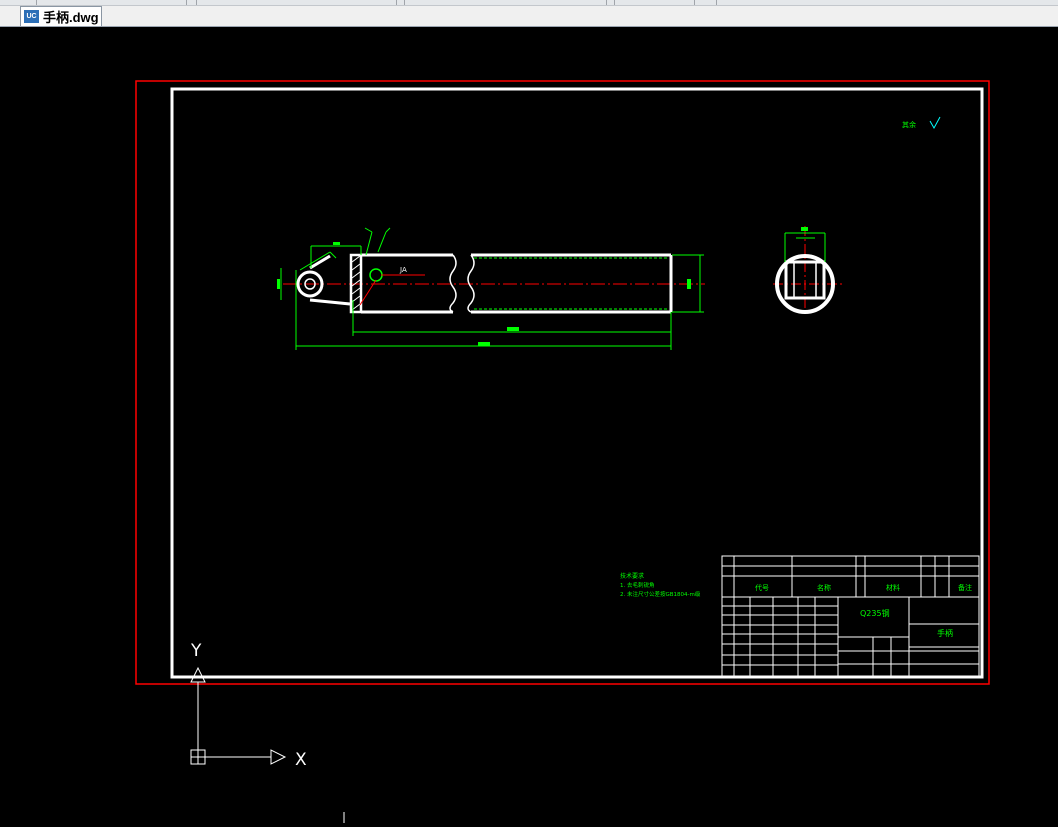 The image size is (1058, 827). I want to click on technical-requirements: 技术要求 1. 去毛刺锐角 2. 未注尺寸公差按GB1804-m级, so click(660, 585).